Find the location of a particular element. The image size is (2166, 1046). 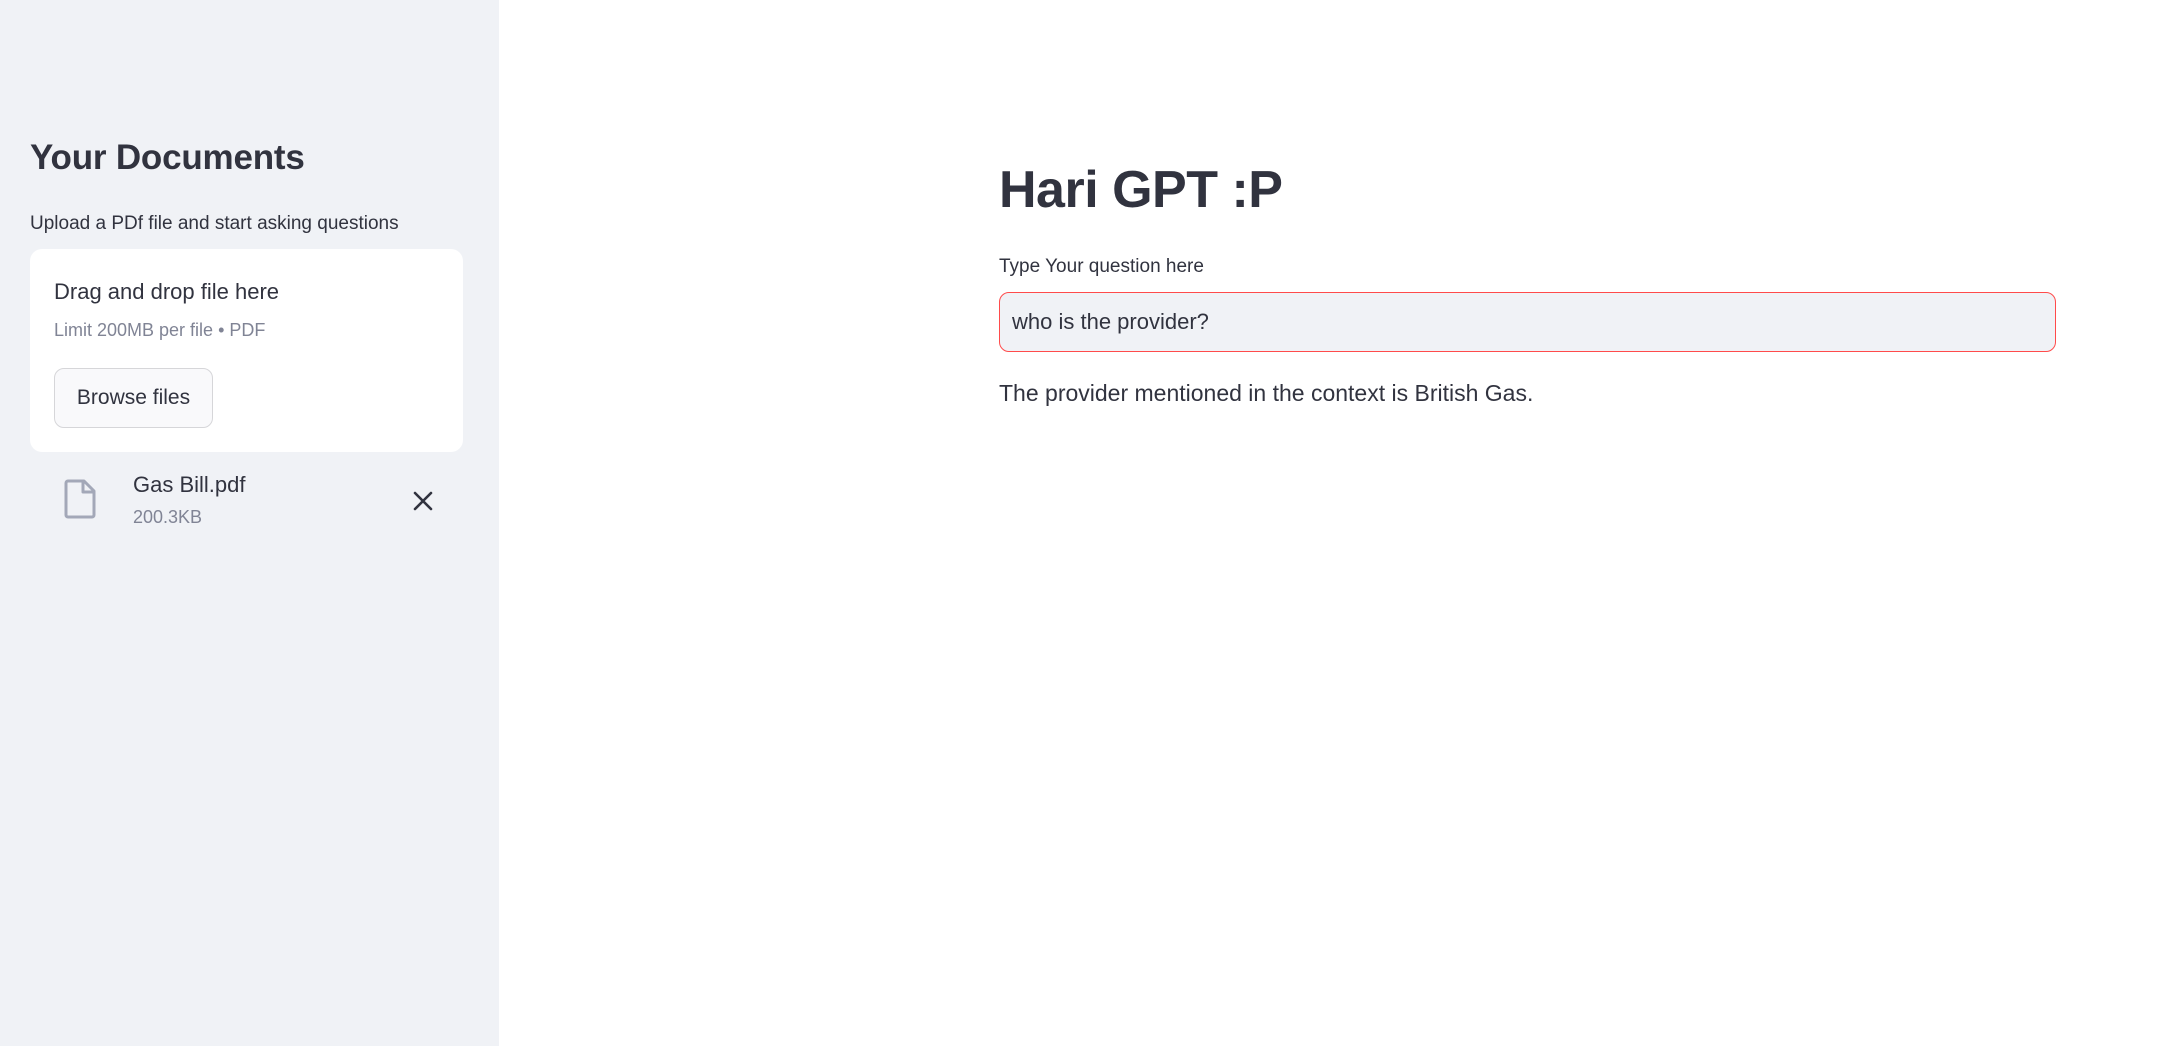

file-icon is located at coordinates (80, 499).